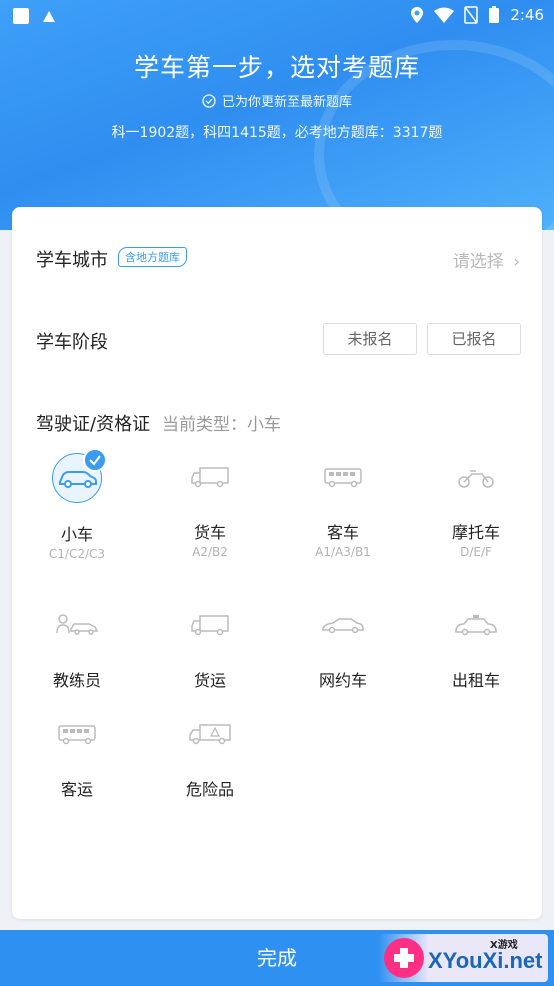  What do you see at coordinates (342, 532) in the screenshot?
I see `type-name: 客车` at bounding box center [342, 532].